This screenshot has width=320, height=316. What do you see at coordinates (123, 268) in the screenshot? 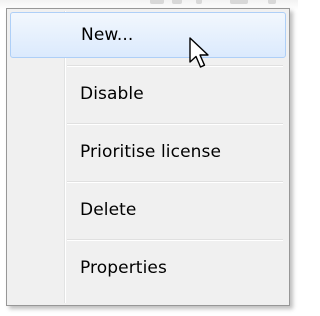
I see `menu-item-properties-label: Properties` at bounding box center [123, 268].